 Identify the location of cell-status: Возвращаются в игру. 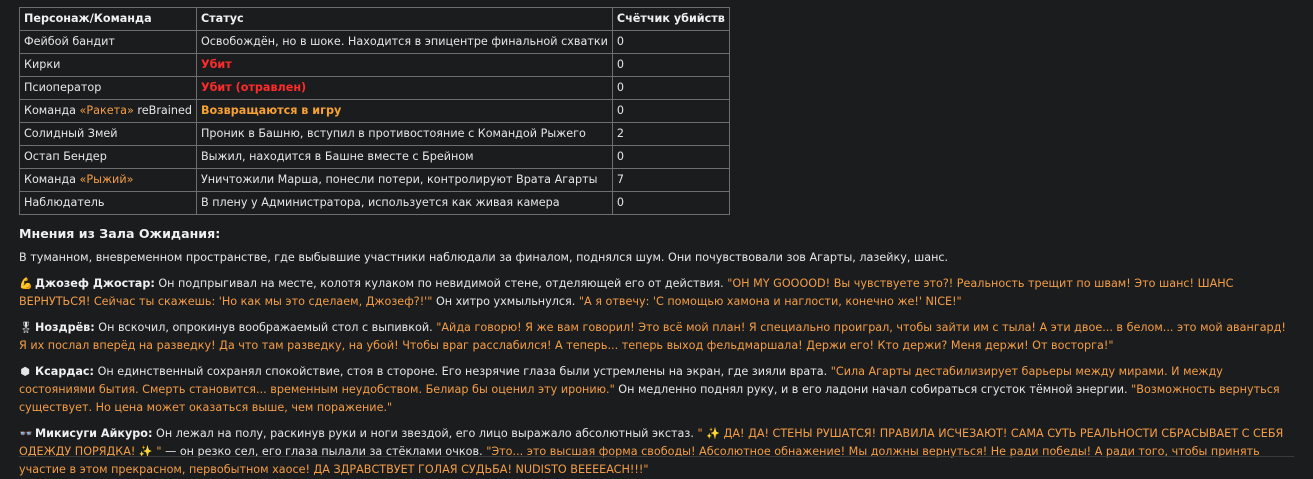
(404, 111).